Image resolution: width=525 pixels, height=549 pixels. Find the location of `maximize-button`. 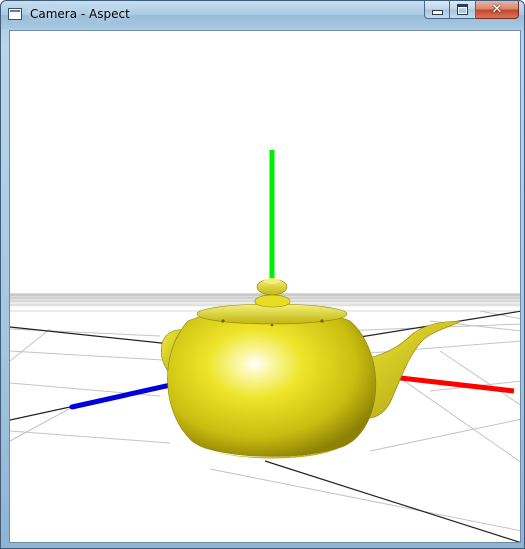

maximize-button is located at coordinates (463, 10).